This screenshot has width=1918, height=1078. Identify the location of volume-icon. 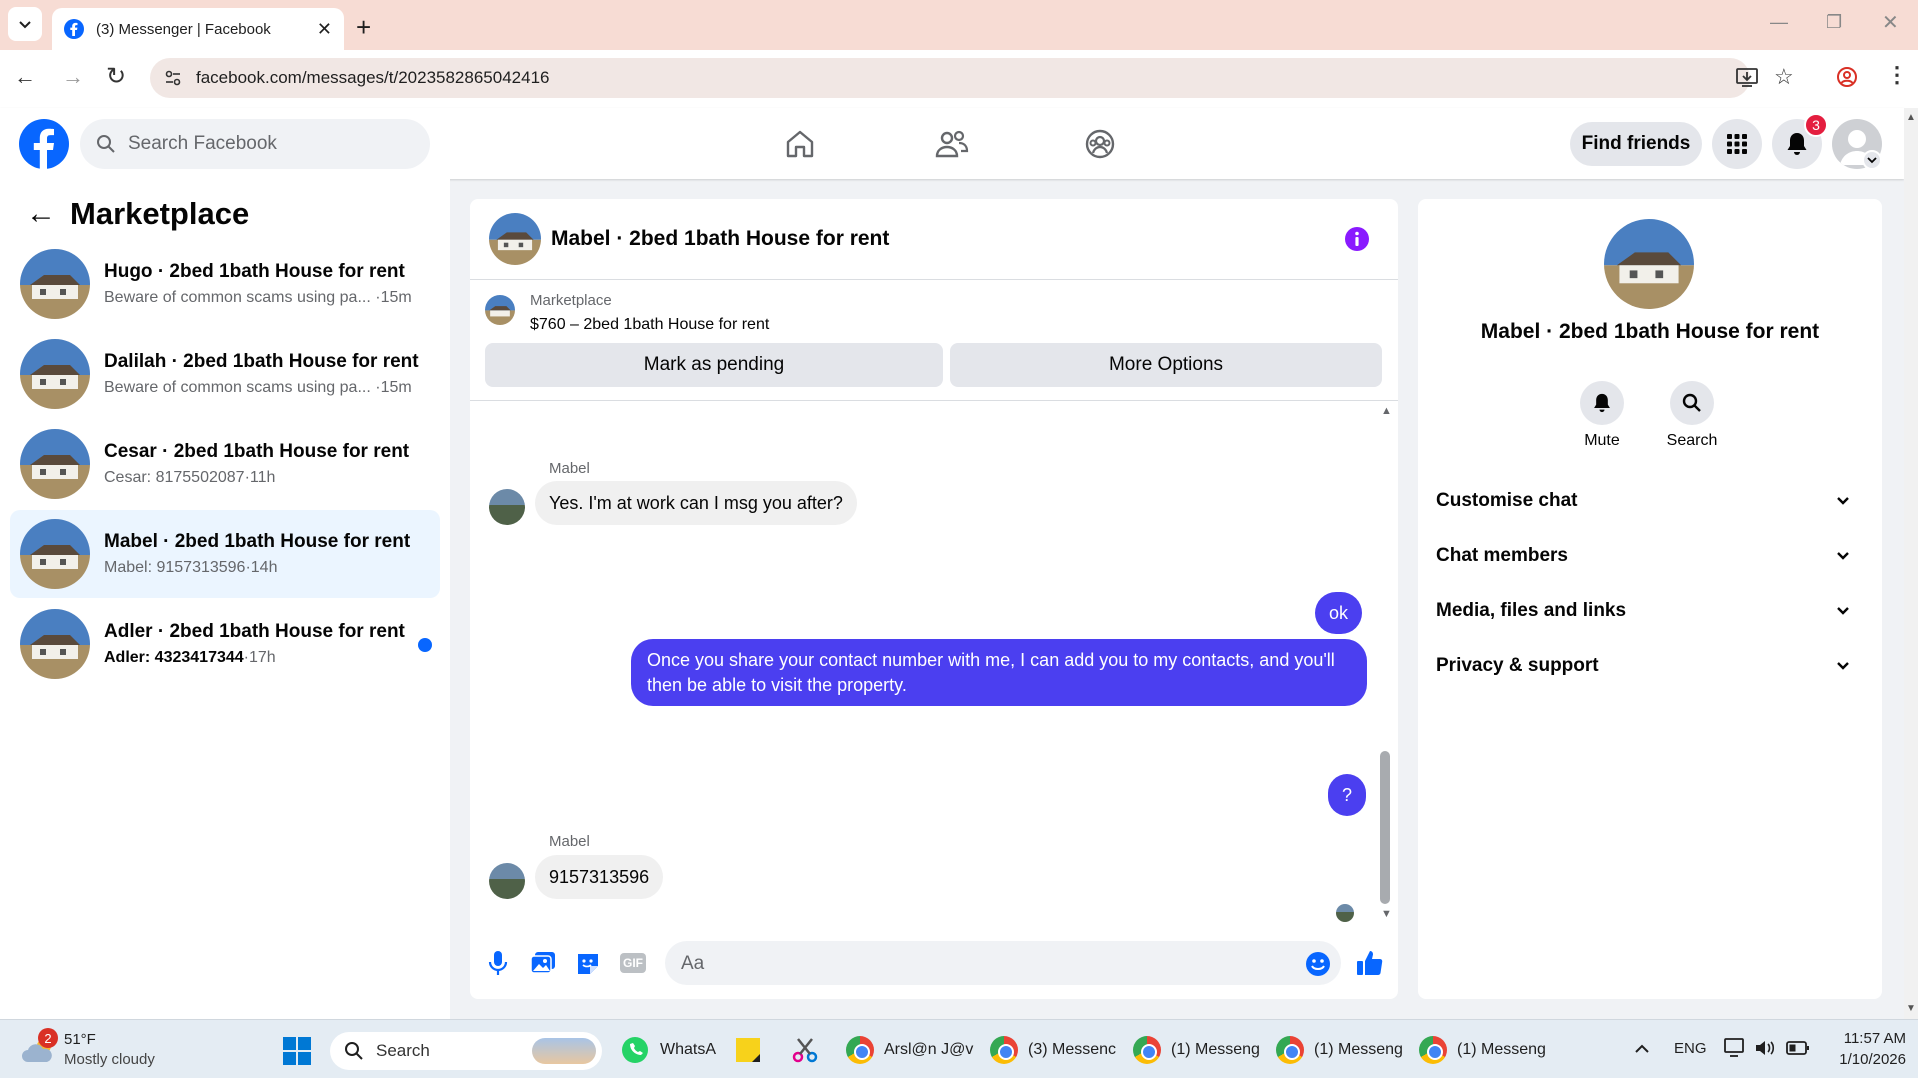
(1765, 1048).